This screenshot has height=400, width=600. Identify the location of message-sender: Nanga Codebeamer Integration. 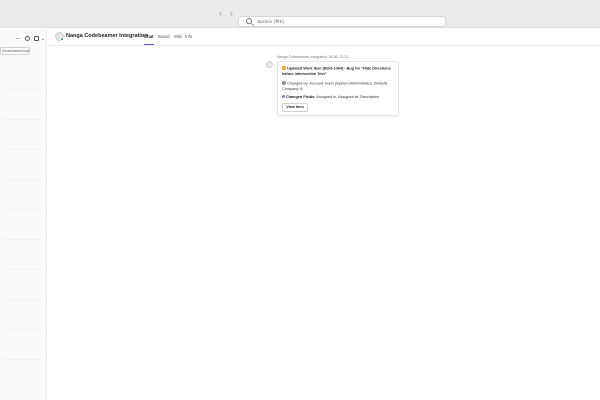
(302, 57).